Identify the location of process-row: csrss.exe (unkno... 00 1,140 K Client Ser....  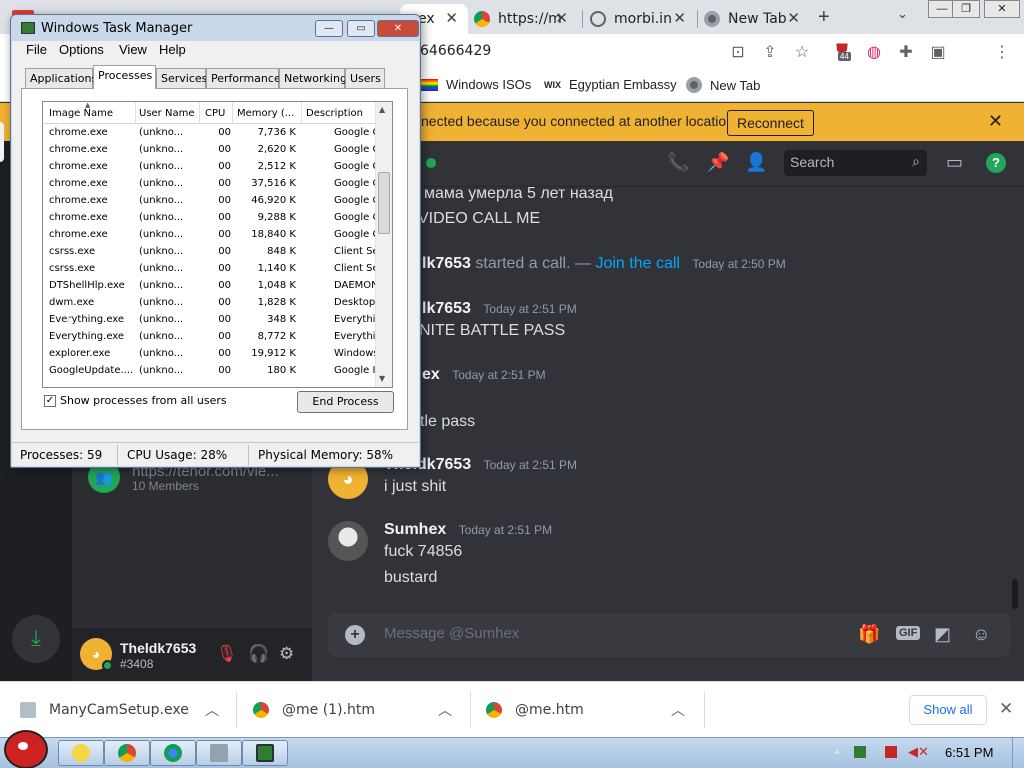
(217, 269).